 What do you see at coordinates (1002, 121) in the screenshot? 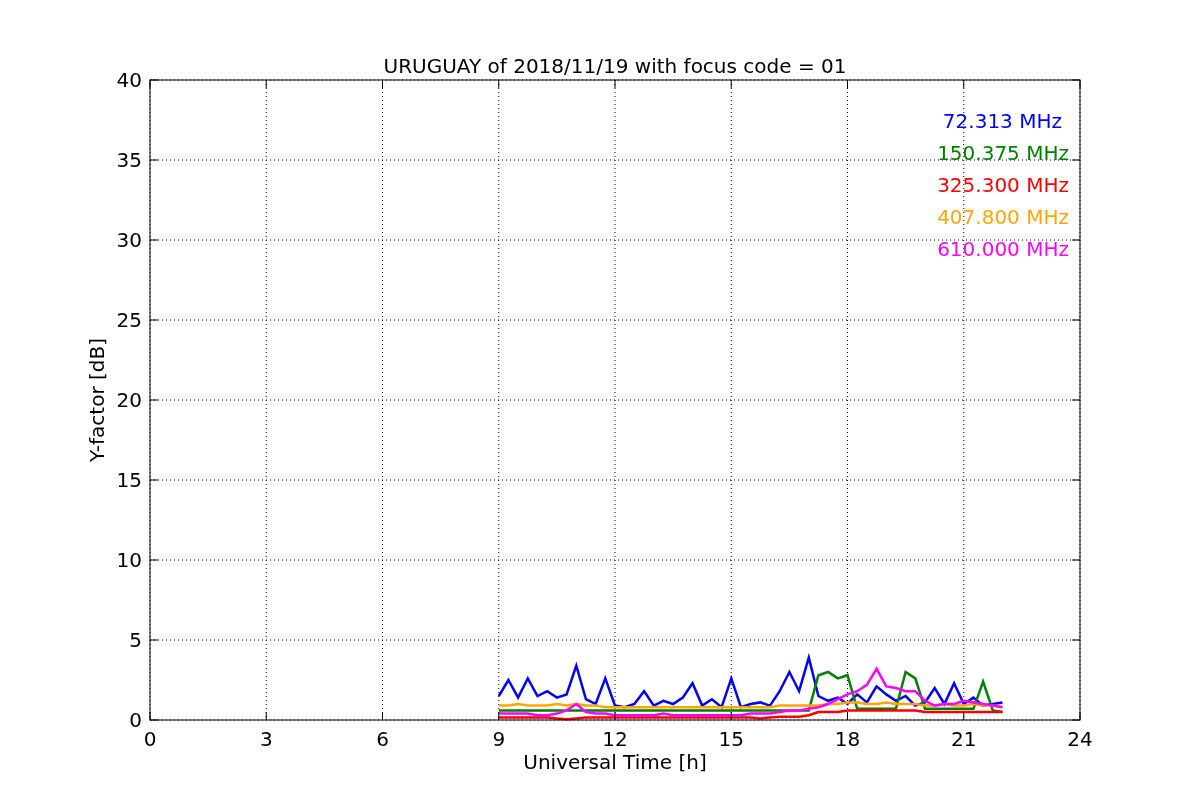
I see `legend-label: 72.313 MHz` at bounding box center [1002, 121].